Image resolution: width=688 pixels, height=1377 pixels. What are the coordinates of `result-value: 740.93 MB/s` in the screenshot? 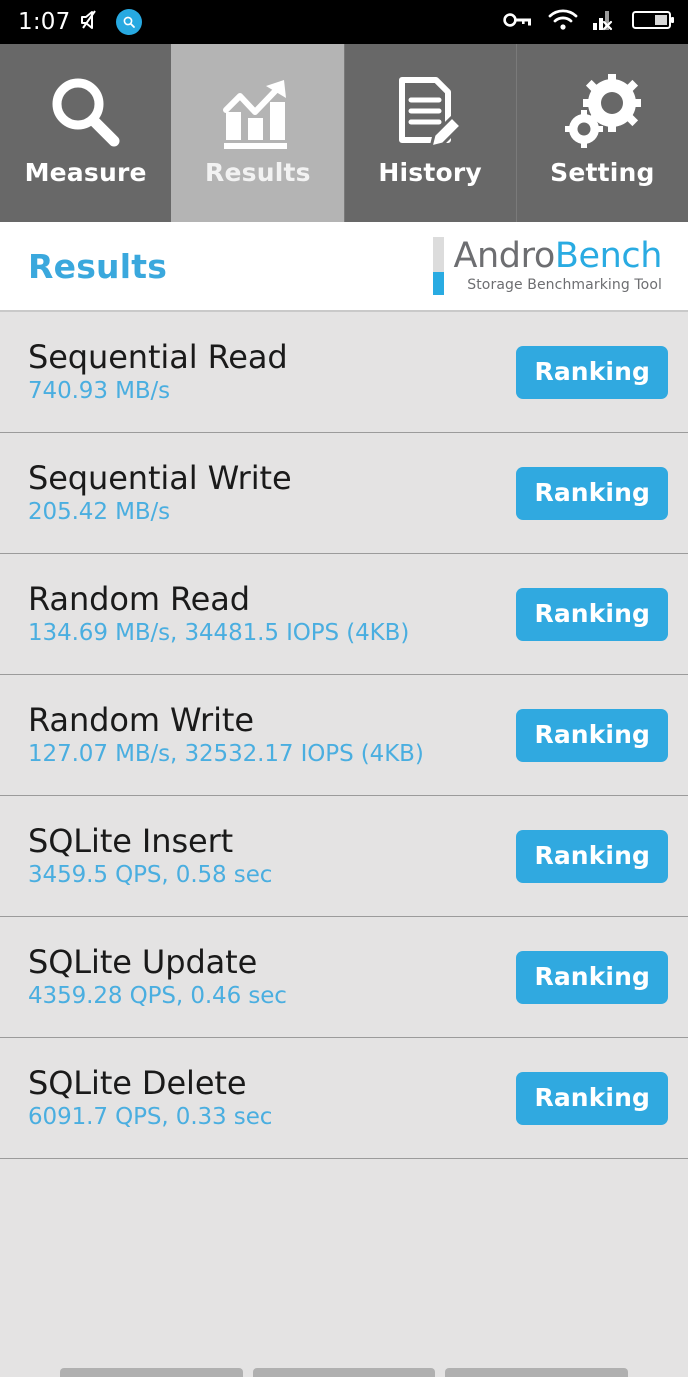 It's located at (99, 391).